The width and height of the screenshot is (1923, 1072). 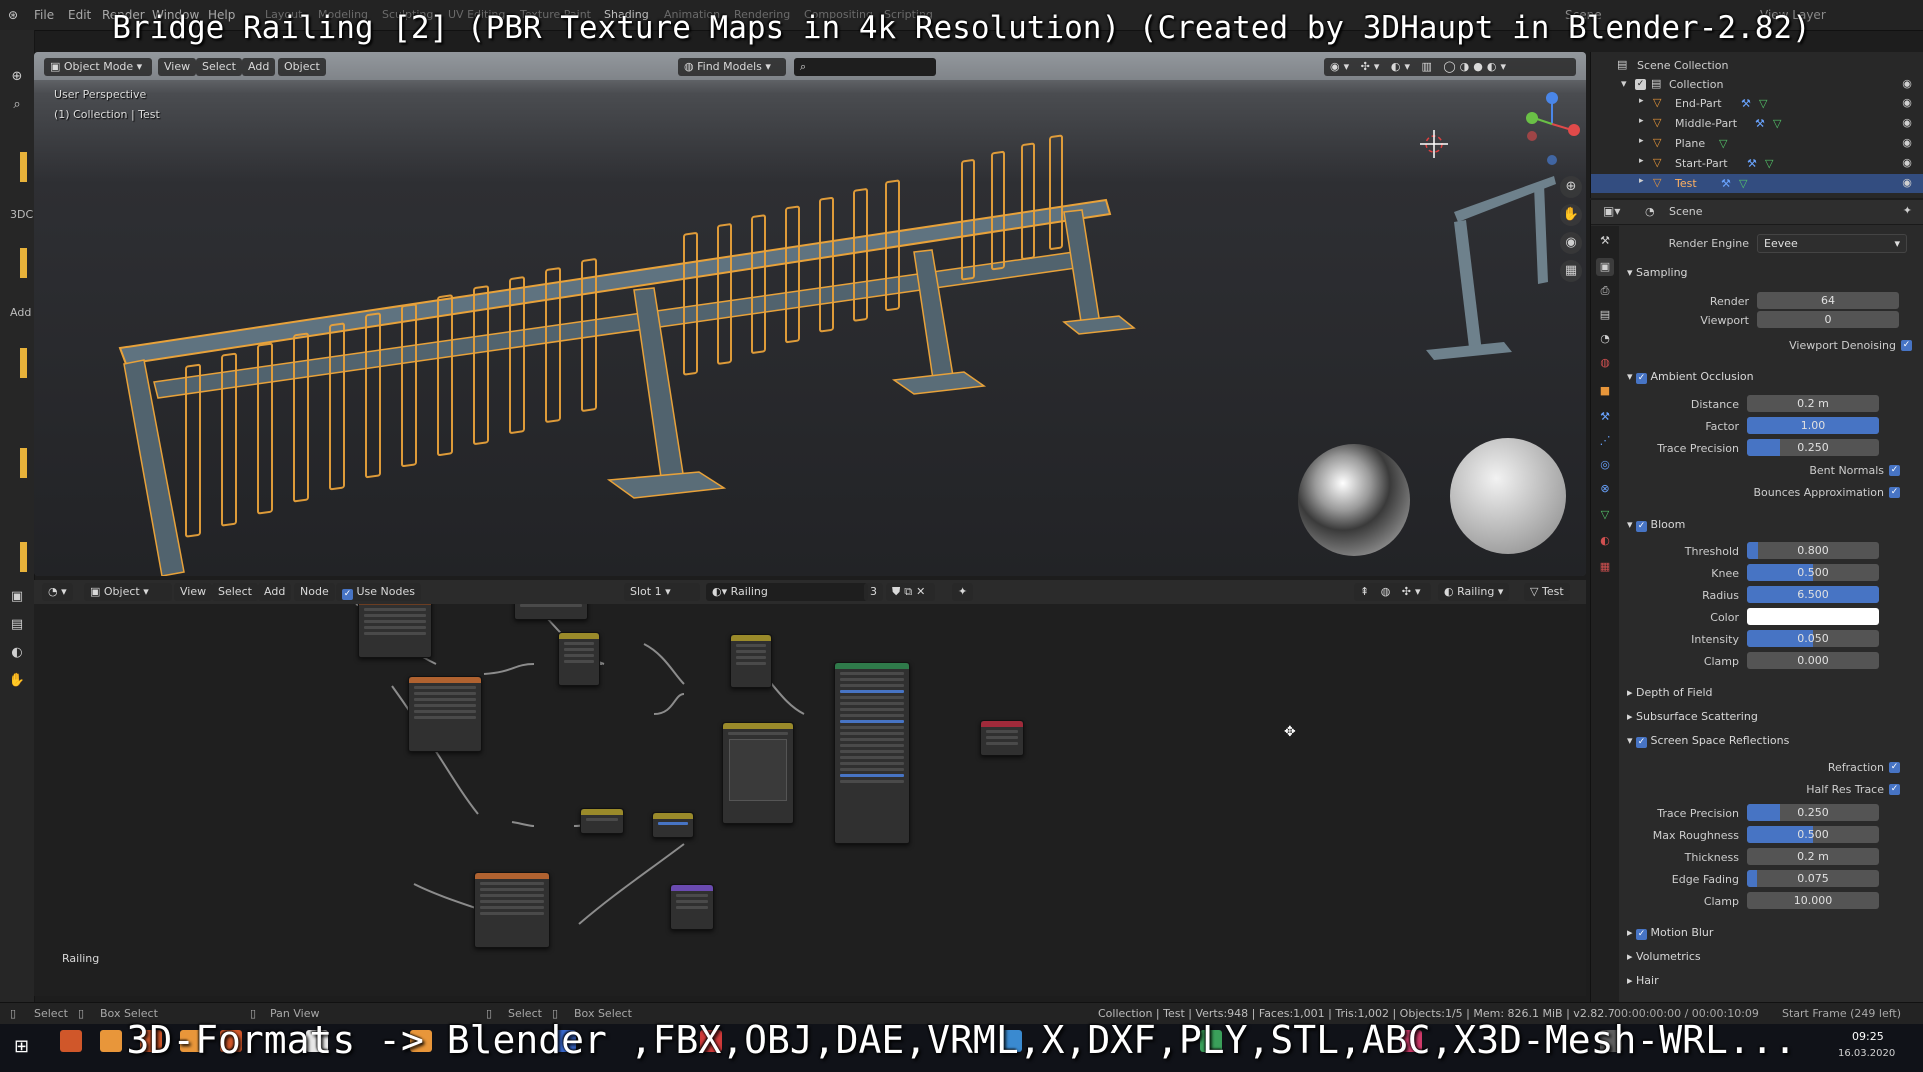 I want to click on dof-header: ▸ Depth of Field, so click(x=1670, y=692).